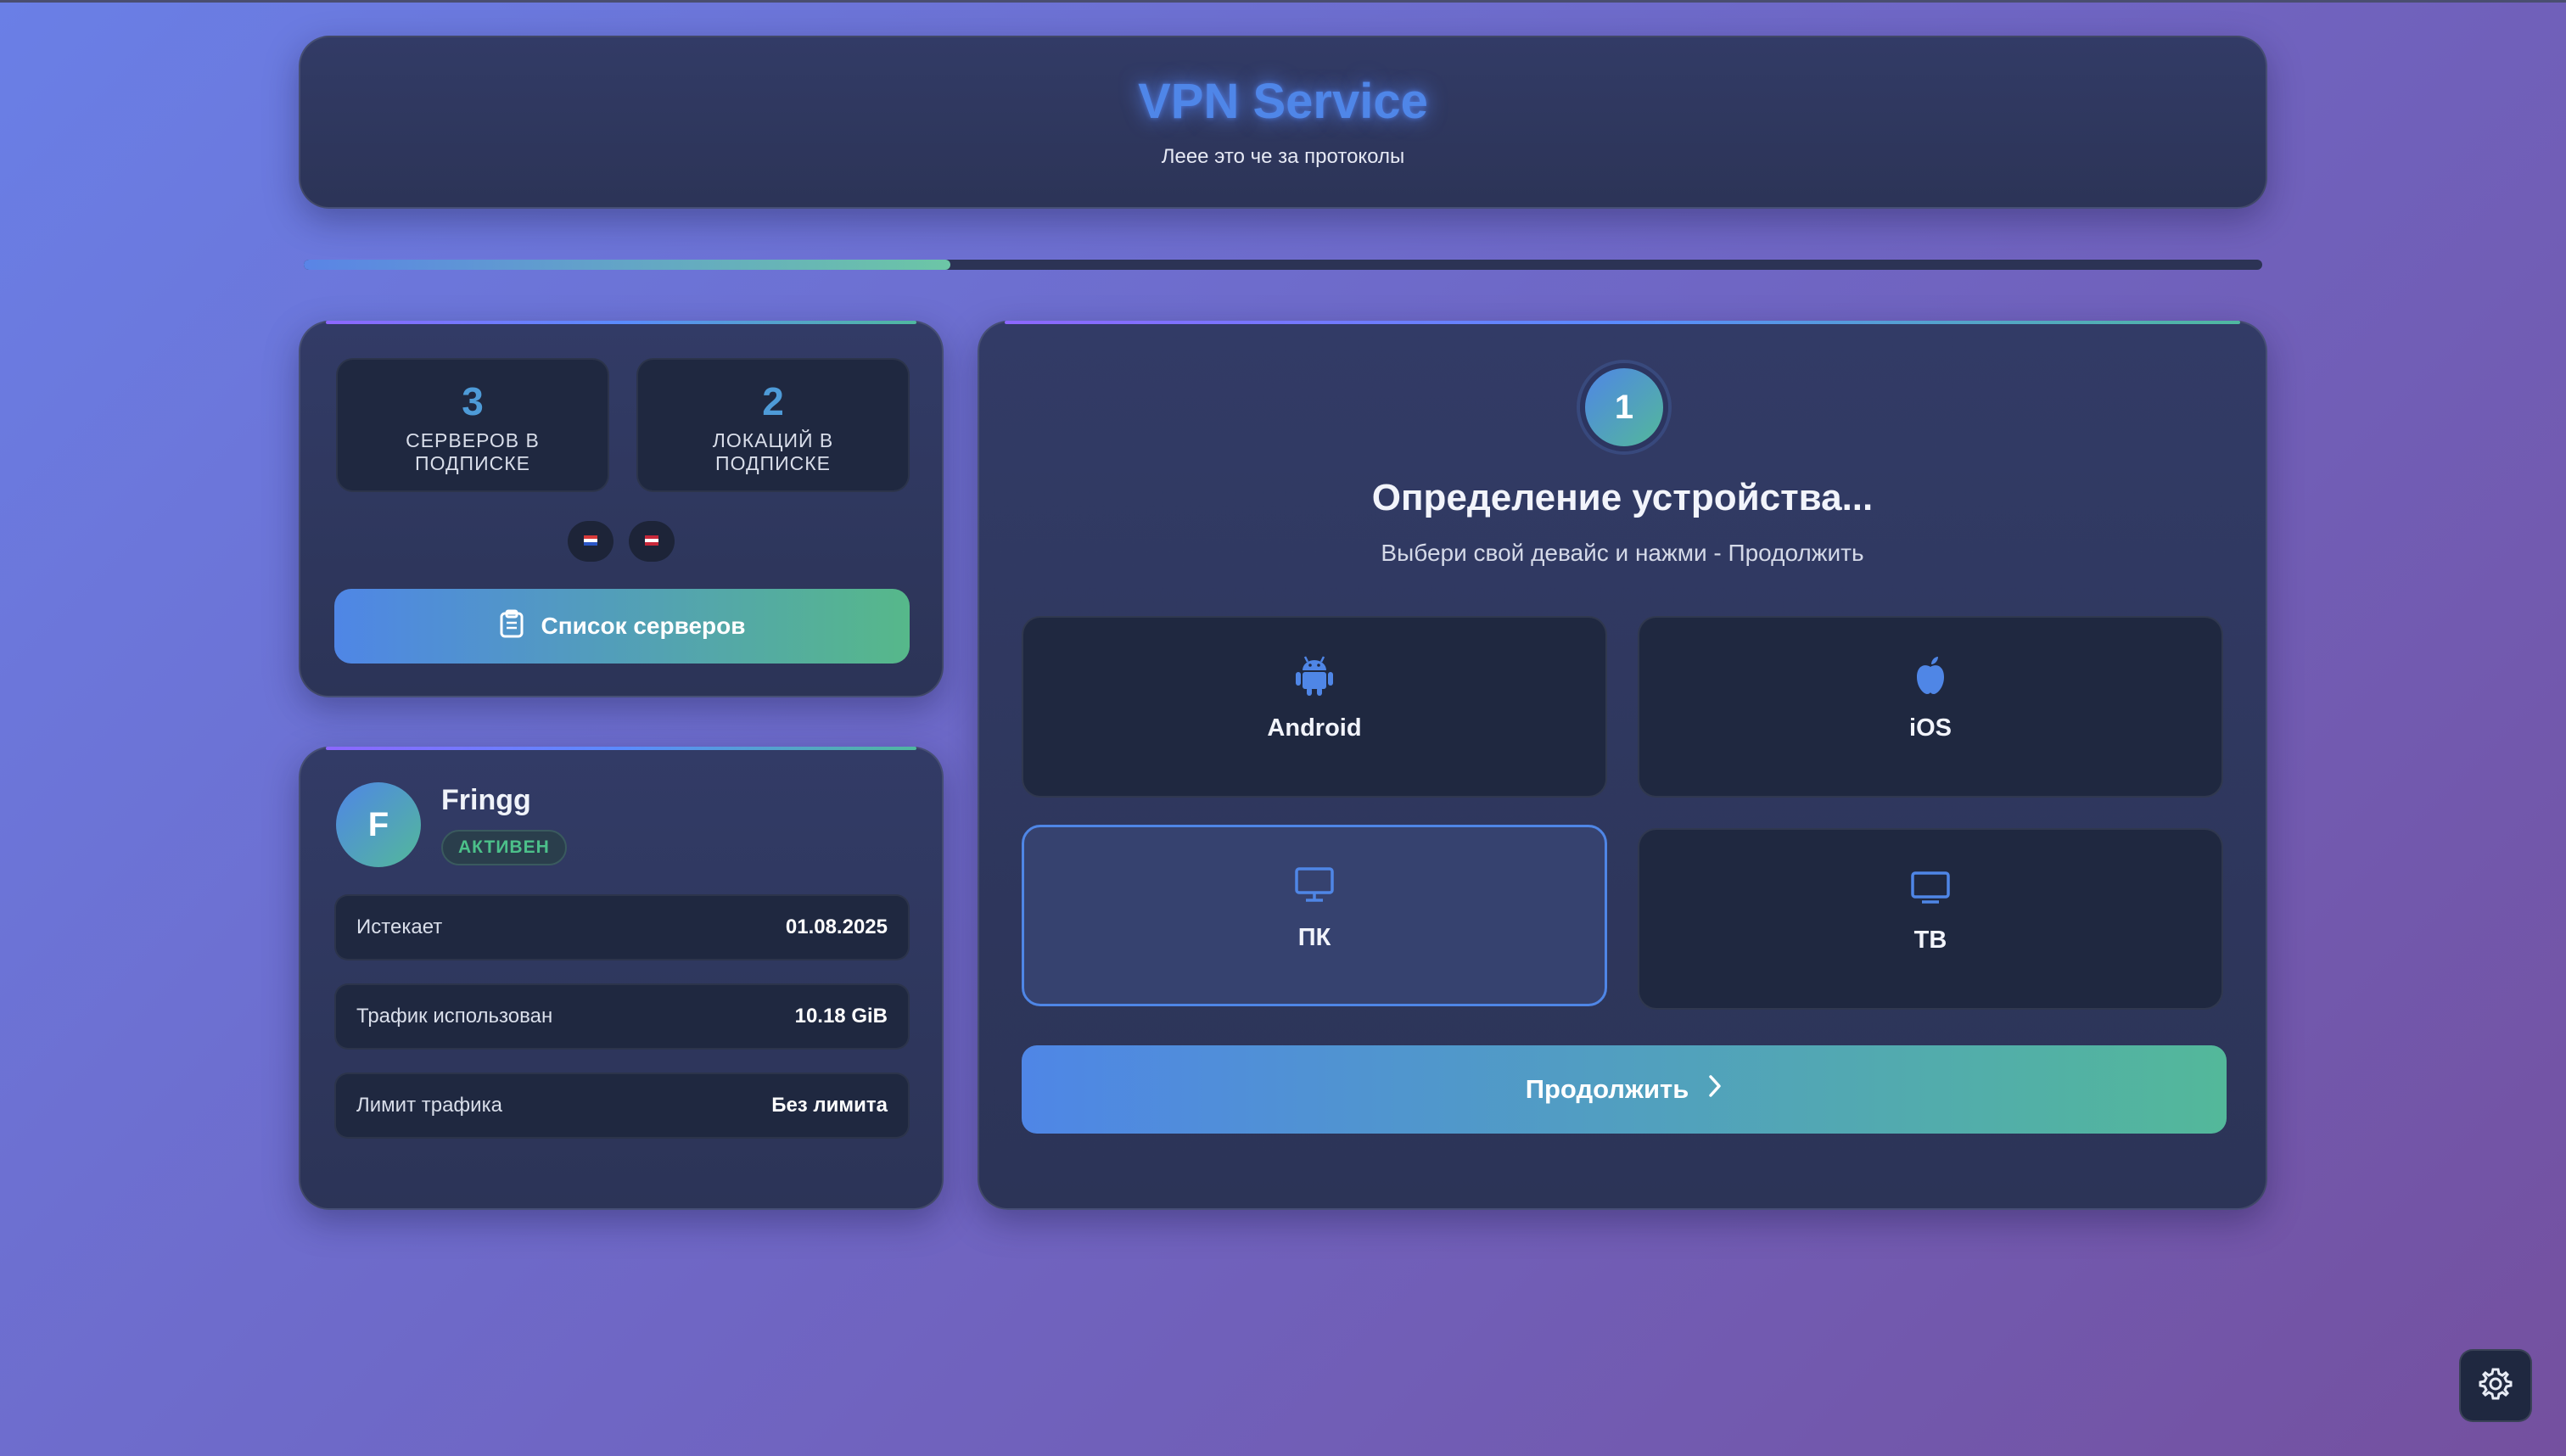  Describe the element at coordinates (473, 451) in the screenshot. I see `servers-label: Серверов в подписке` at that location.